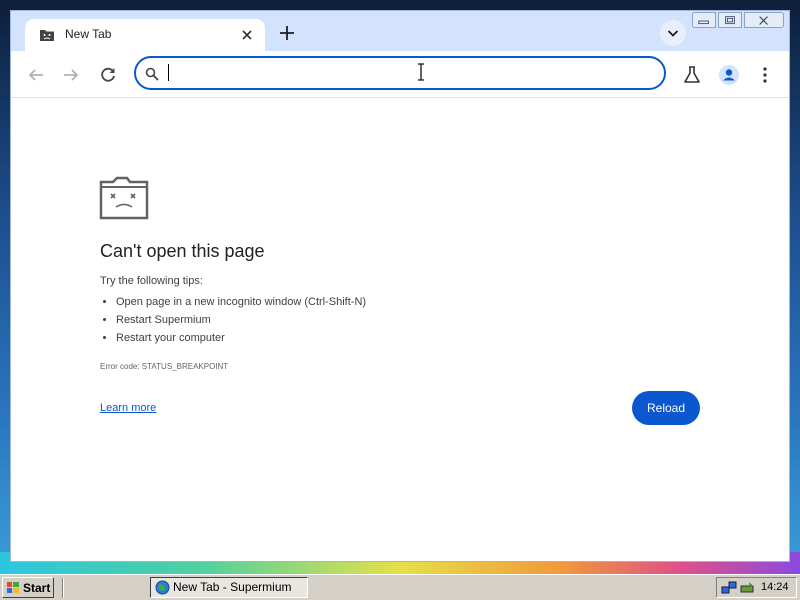  What do you see at coordinates (182, 251) in the screenshot?
I see `error-title: Can't open this page` at bounding box center [182, 251].